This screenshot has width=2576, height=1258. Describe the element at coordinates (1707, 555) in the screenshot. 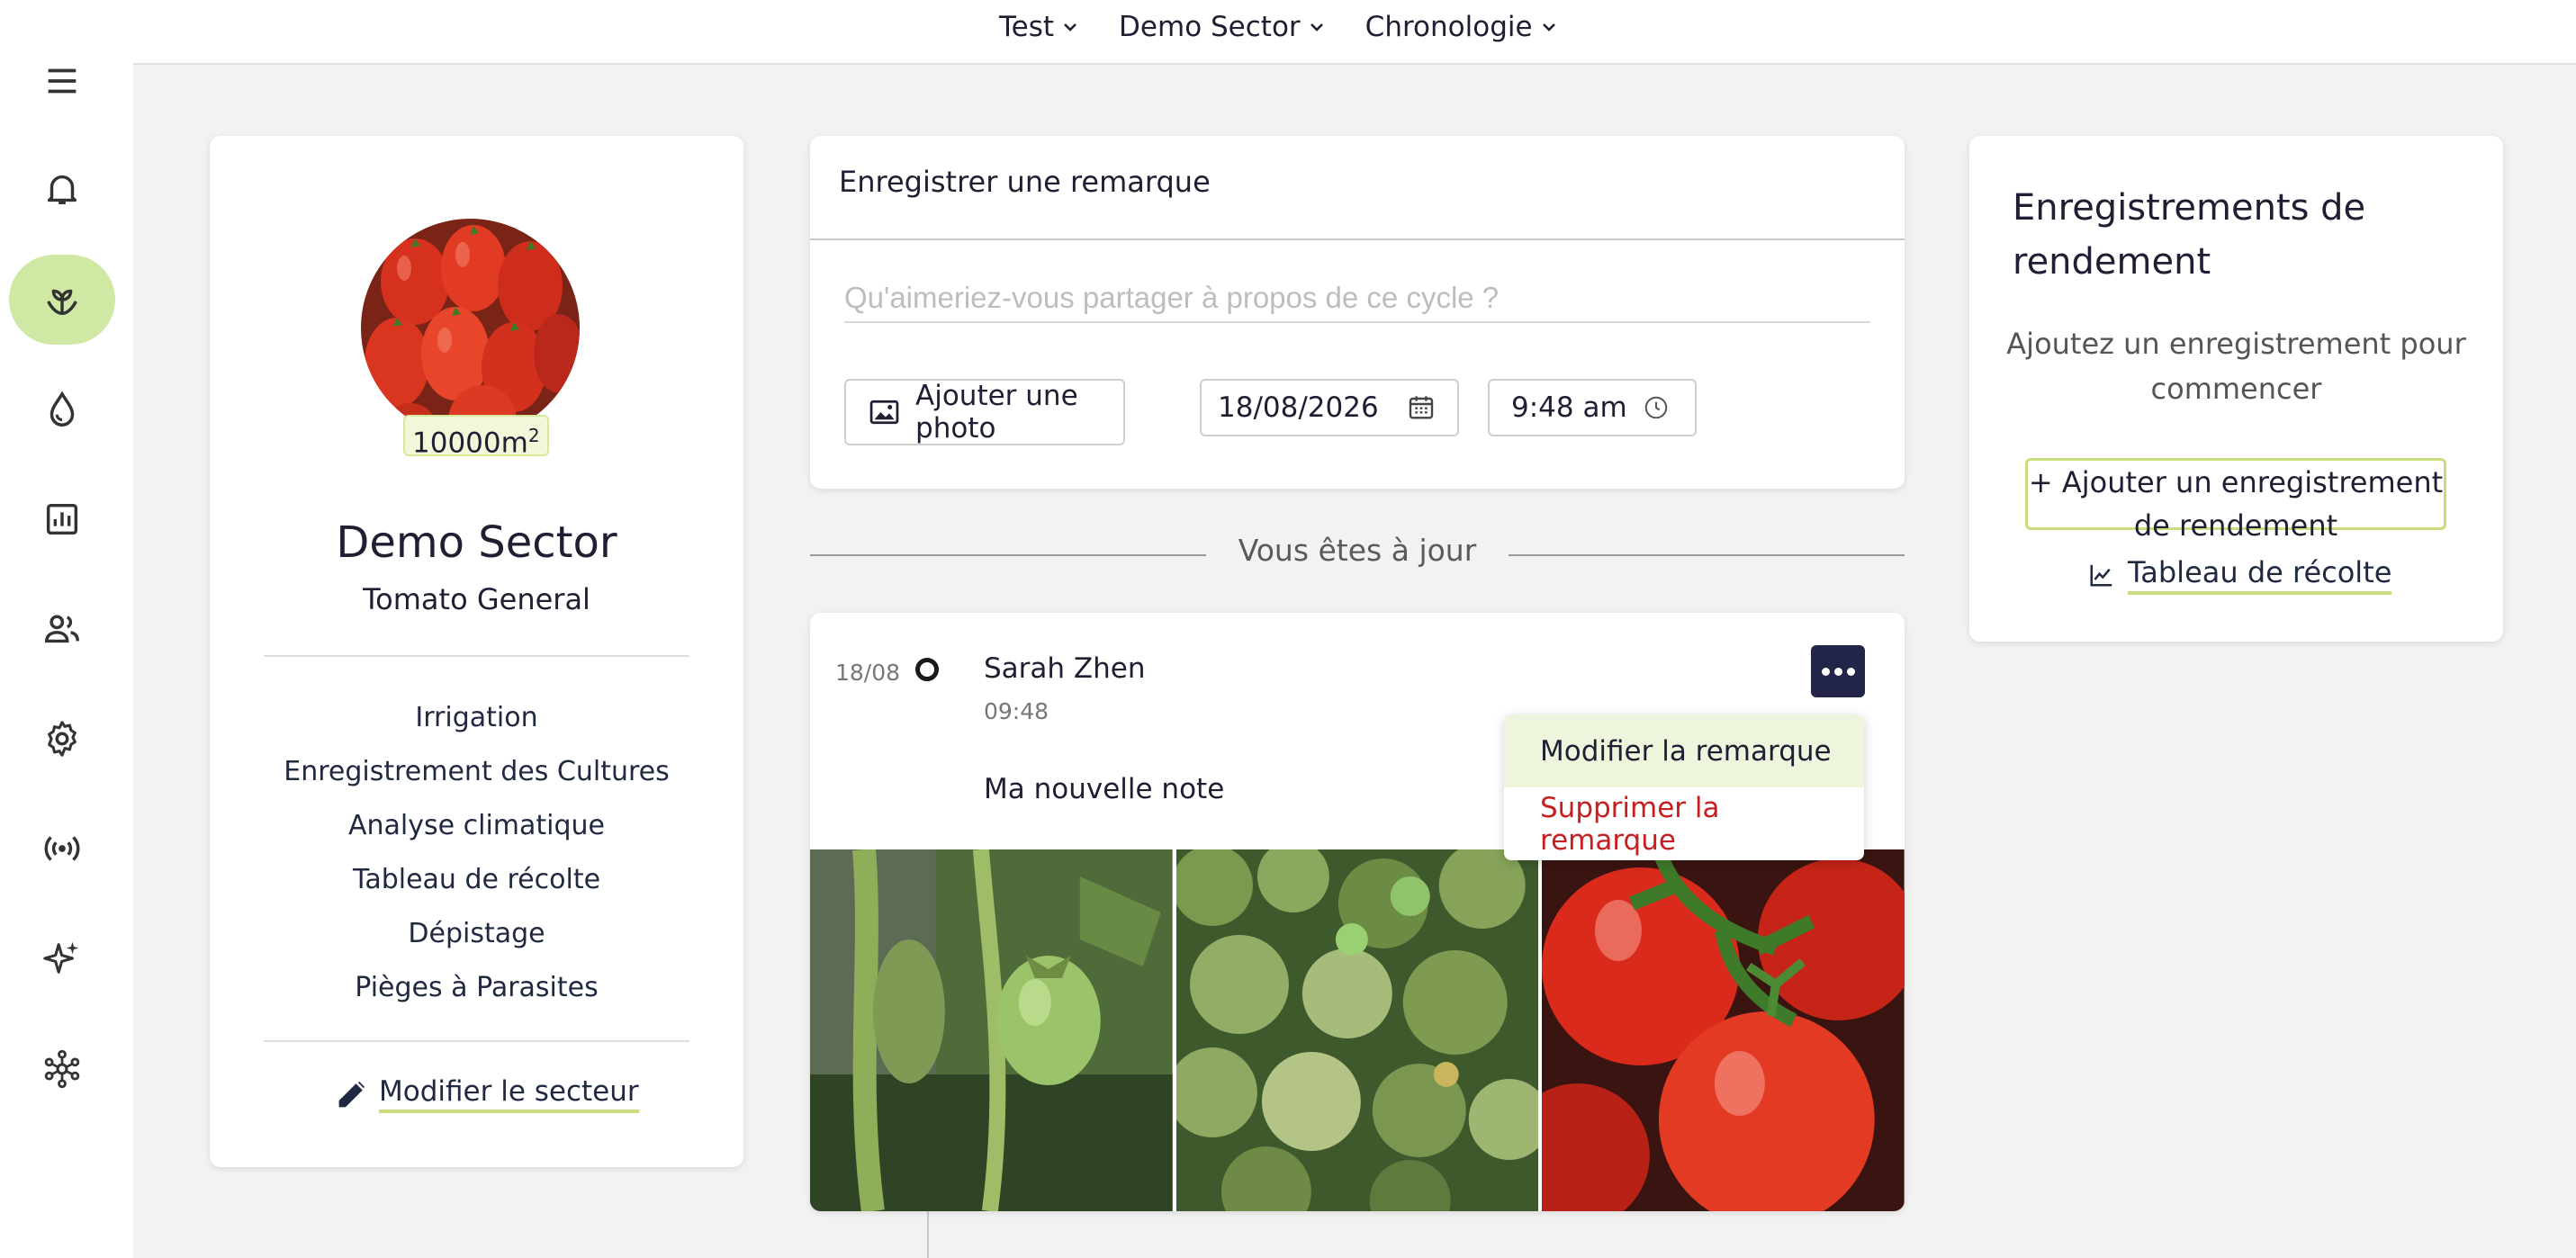

I see `separator-line` at that location.